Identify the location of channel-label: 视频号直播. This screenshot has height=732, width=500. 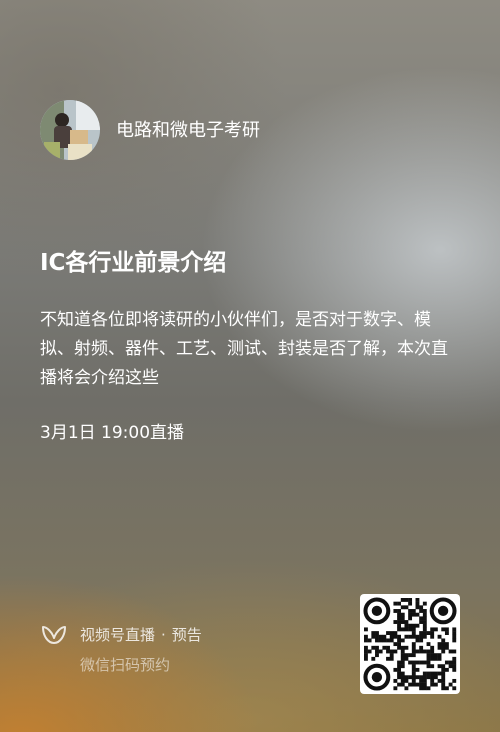
(118, 635).